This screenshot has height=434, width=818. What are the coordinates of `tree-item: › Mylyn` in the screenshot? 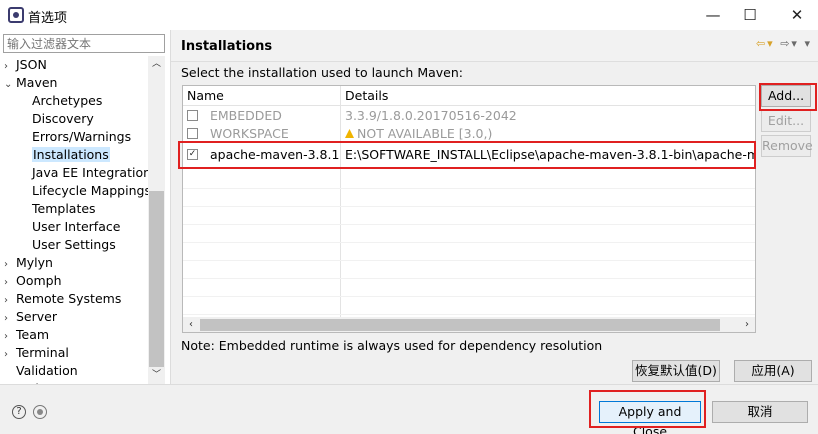 It's located at (28, 263).